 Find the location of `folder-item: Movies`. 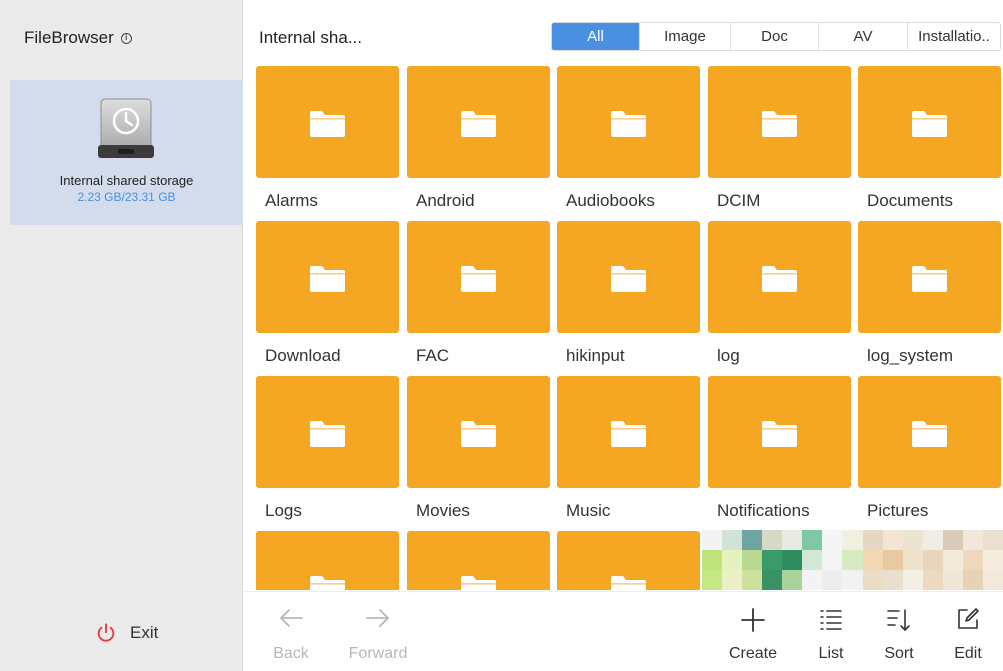

folder-item: Movies is located at coordinates (478, 451).